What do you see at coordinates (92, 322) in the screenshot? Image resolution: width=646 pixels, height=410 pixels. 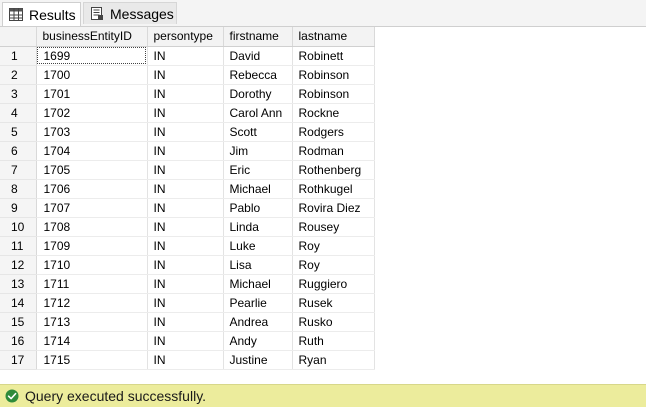 I see `cell-businessentityid: 1713` at bounding box center [92, 322].